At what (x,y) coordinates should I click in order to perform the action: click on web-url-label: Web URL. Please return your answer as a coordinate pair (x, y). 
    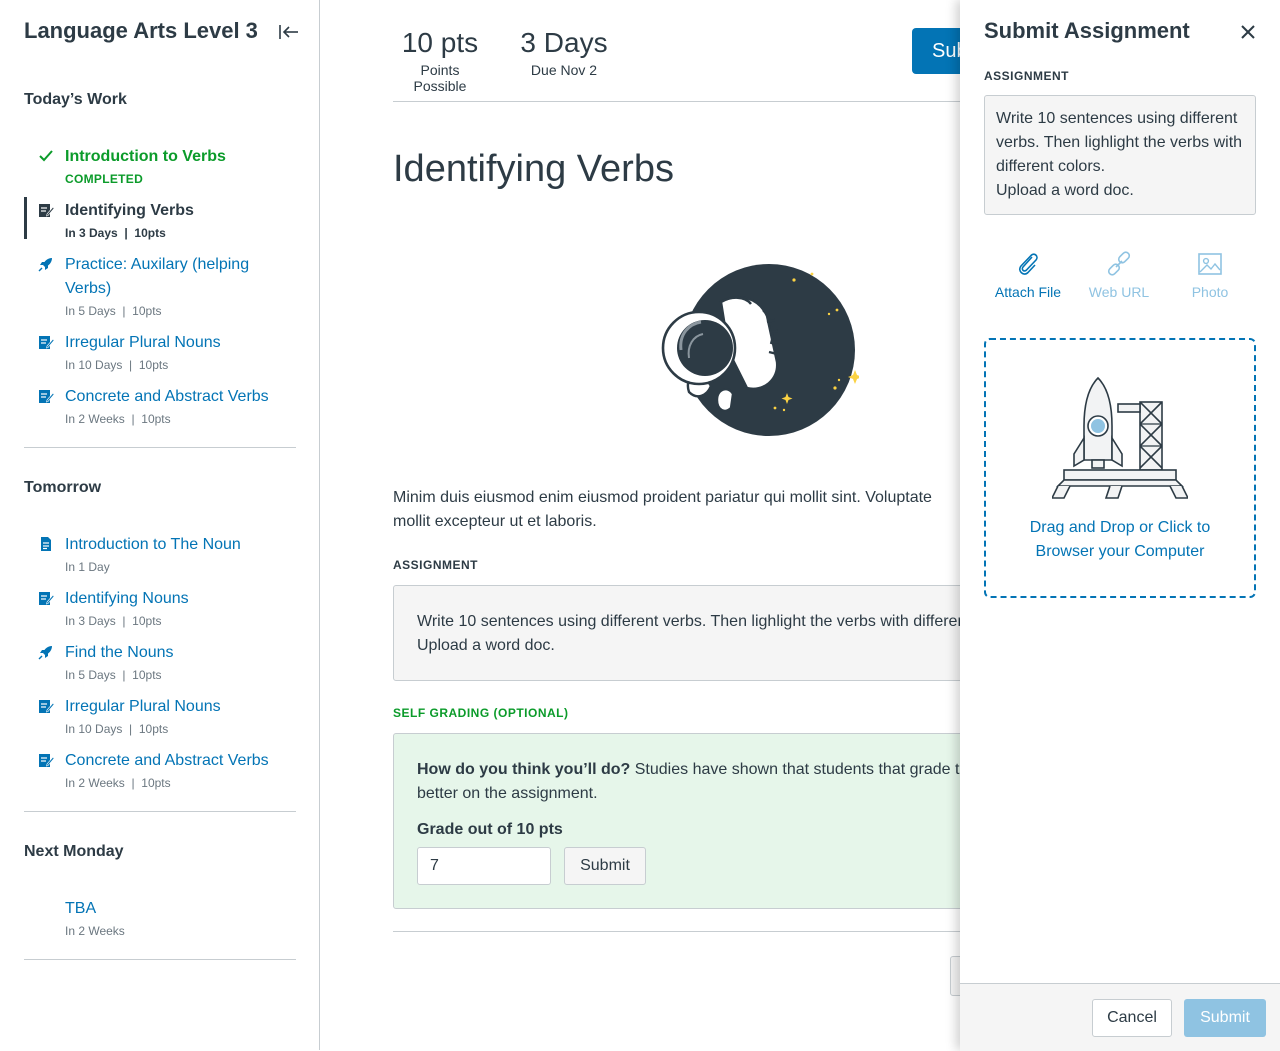
    Looking at the image, I should click on (1119, 292).